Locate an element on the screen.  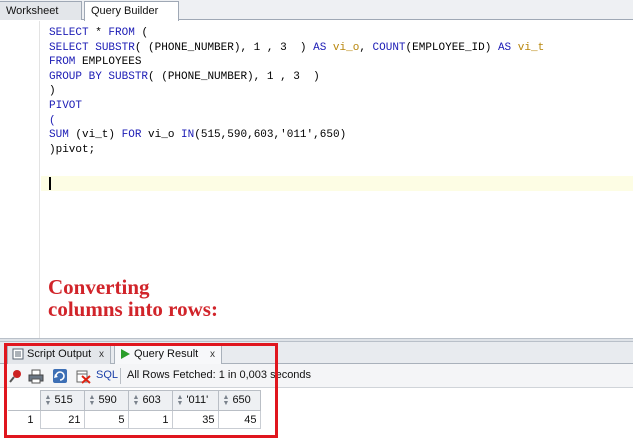
code-token: )pivot; is located at coordinates (72, 149).